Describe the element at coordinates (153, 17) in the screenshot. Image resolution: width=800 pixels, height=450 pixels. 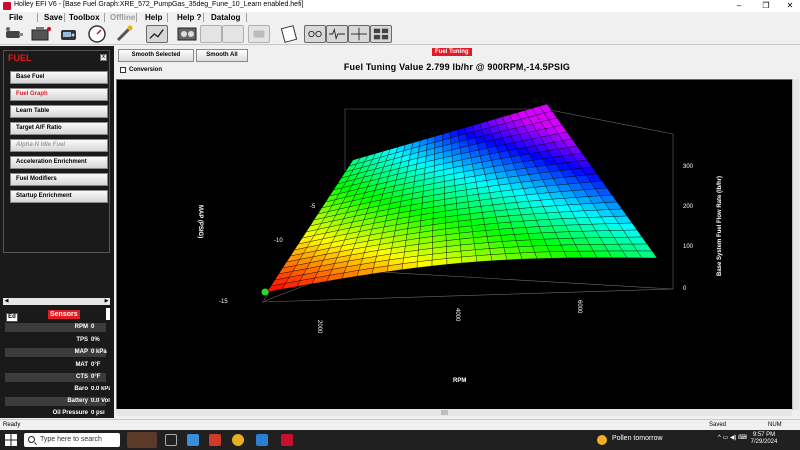
I see `menu-help: Help` at that location.